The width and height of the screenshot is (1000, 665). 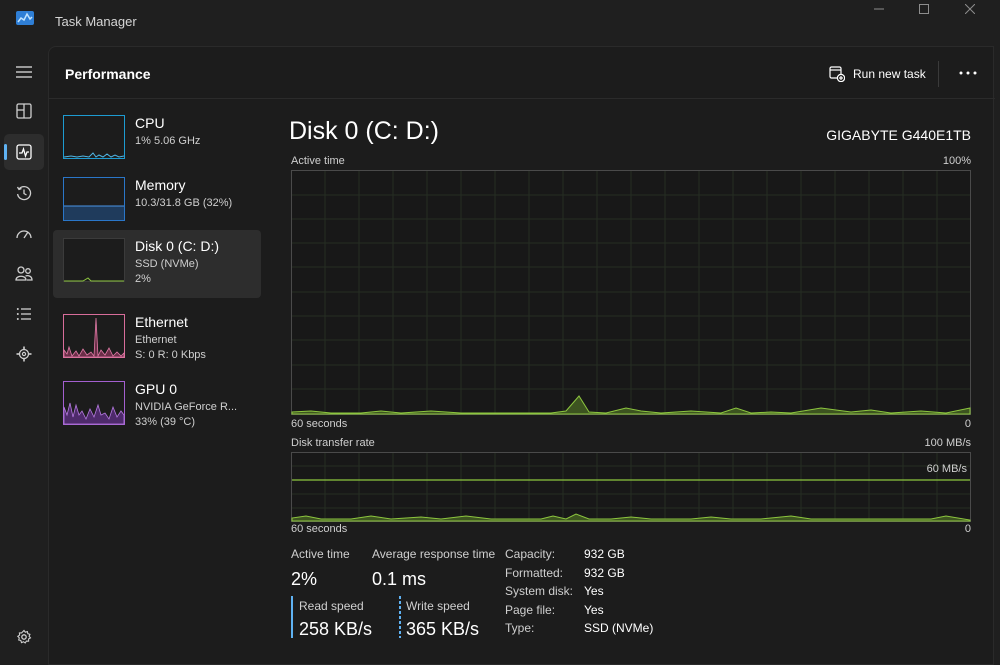 I want to click on nav-menu-button, so click(x=24, y=72).